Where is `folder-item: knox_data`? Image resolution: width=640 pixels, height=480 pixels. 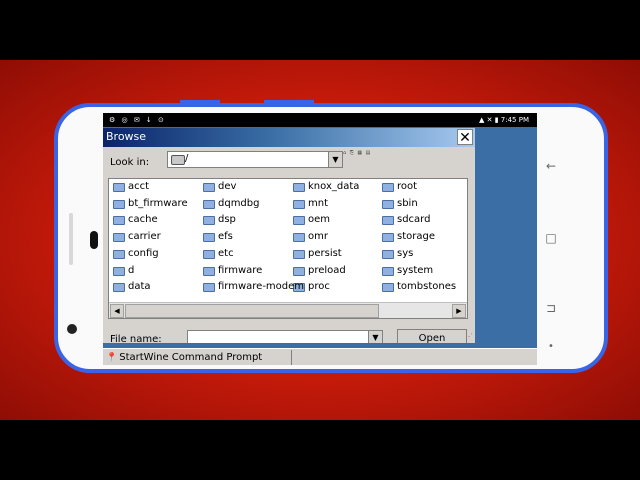
folder-item: knox_data is located at coordinates (337, 188).